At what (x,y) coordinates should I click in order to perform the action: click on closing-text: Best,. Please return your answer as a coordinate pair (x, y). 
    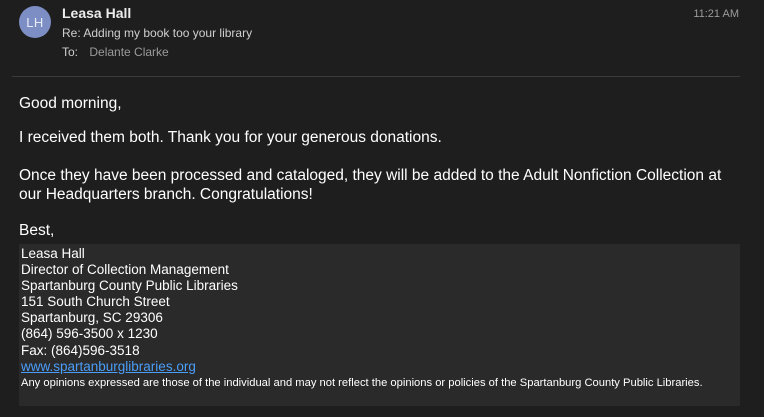
    Looking at the image, I should click on (37, 230).